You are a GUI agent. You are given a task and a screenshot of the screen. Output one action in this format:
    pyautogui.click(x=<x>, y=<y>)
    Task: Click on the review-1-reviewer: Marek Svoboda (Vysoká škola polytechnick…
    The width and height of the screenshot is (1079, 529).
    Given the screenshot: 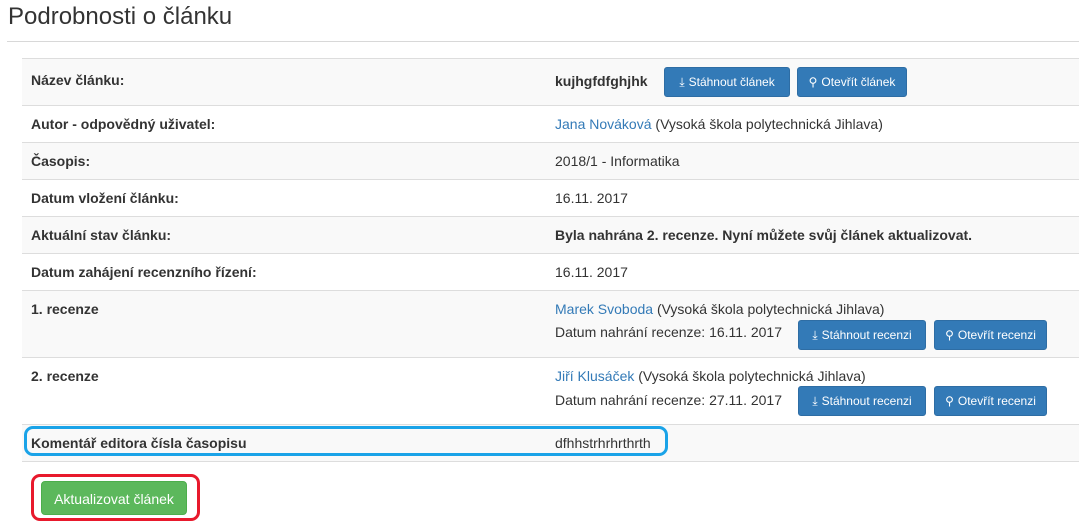 What is the action you would take?
    pyautogui.click(x=719, y=309)
    